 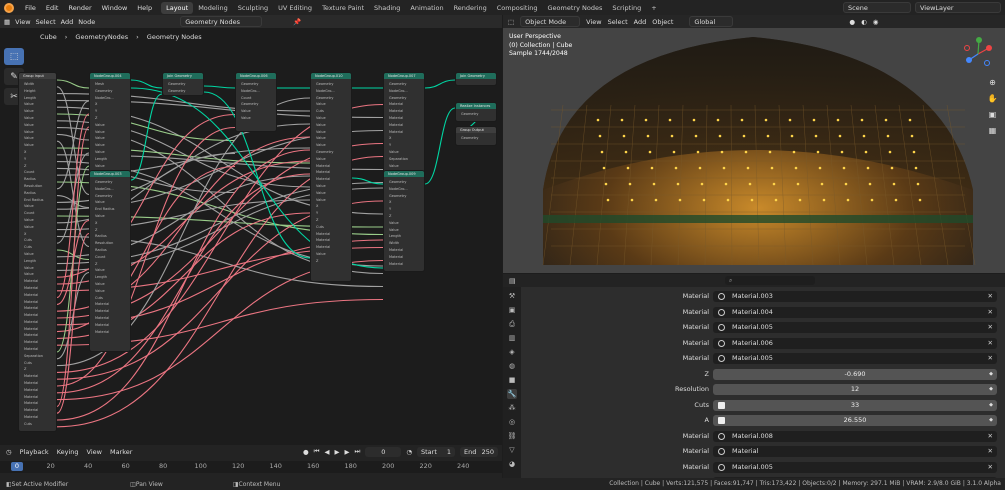 I want to click on tool-tab-icon: ⚒, so click(x=512, y=296).